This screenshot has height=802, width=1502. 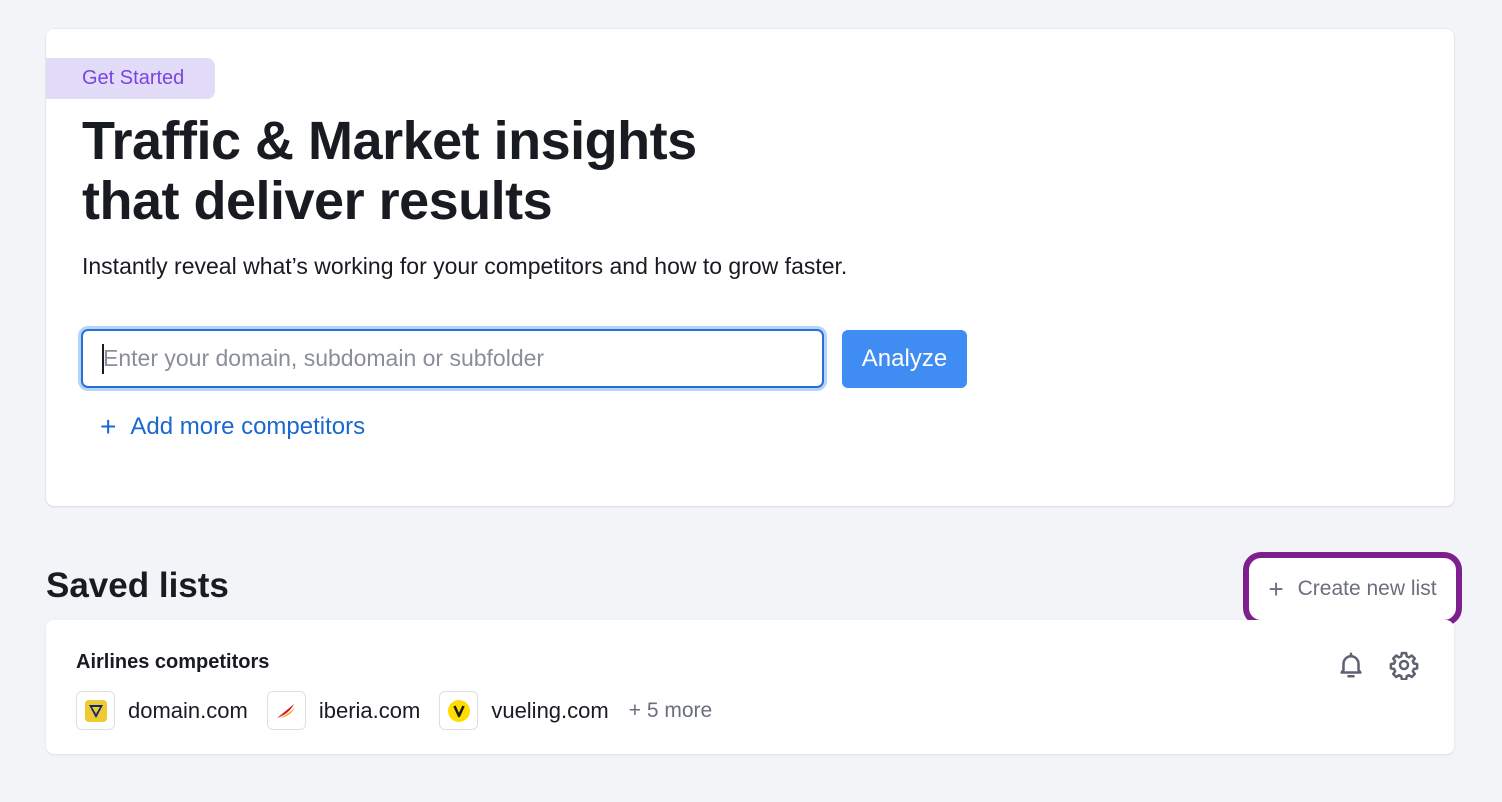 What do you see at coordinates (369, 710) in the screenshot?
I see `domain-name: iberia.com` at bounding box center [369, 710].